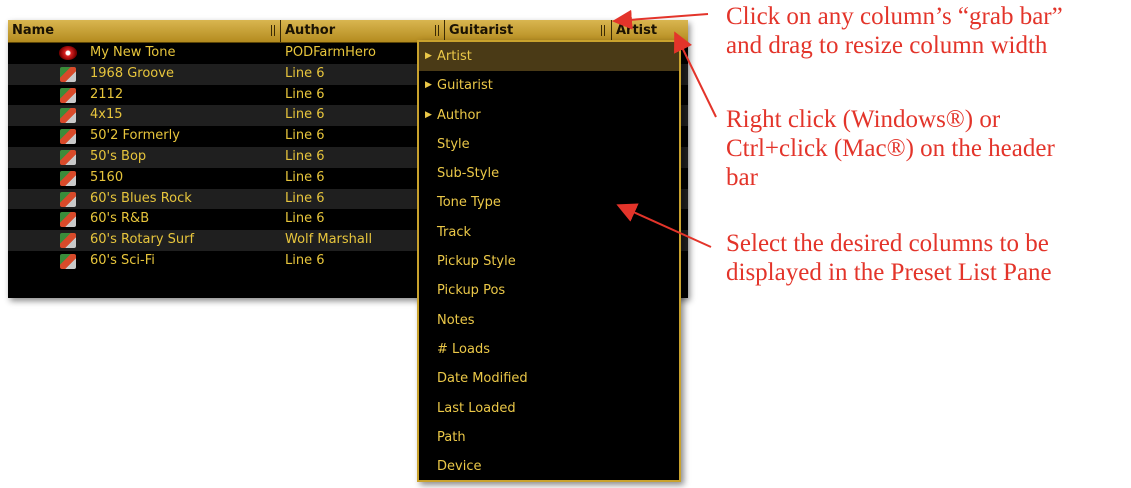 This screenshot has width=1131, height=488. I want to click on arrow-to-menu, so click(664, 225).